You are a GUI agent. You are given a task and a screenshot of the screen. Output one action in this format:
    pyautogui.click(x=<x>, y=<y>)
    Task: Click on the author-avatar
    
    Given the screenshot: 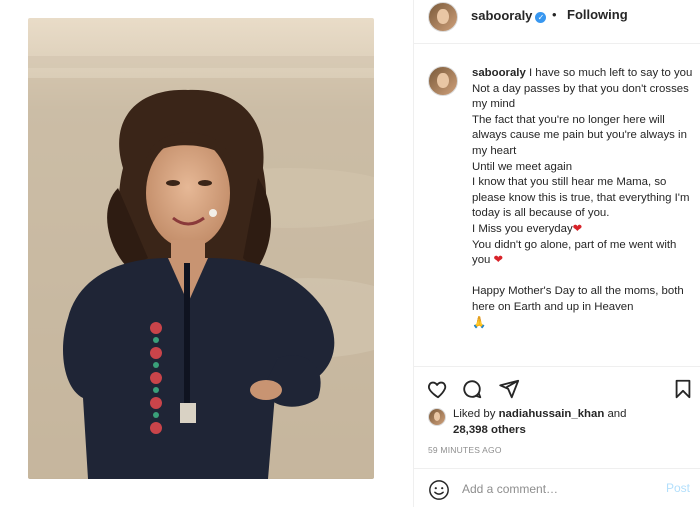 What is the action you would take?
    pyautogui.click(x=443, y=17)
    